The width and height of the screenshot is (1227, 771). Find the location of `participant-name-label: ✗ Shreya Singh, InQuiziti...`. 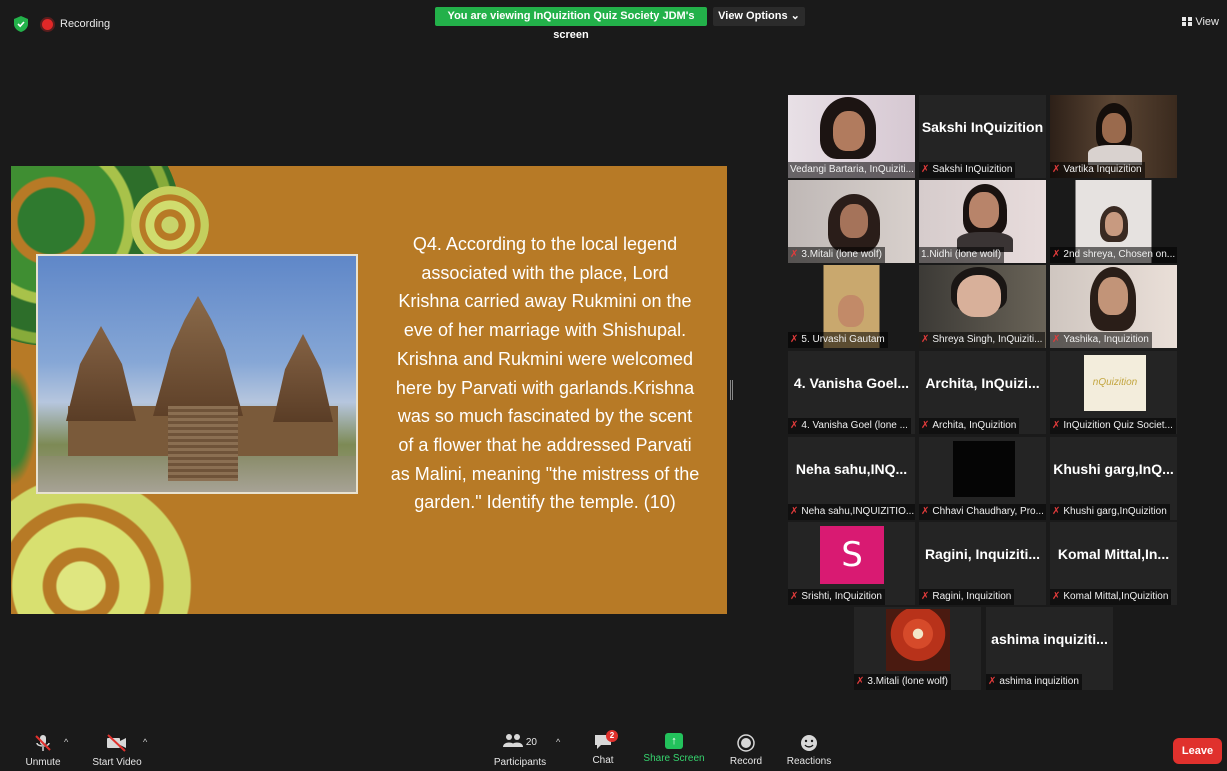

participant-name-label: ✗ Shreya Singh, InQuiziti... is located at coordinates (982, 340).